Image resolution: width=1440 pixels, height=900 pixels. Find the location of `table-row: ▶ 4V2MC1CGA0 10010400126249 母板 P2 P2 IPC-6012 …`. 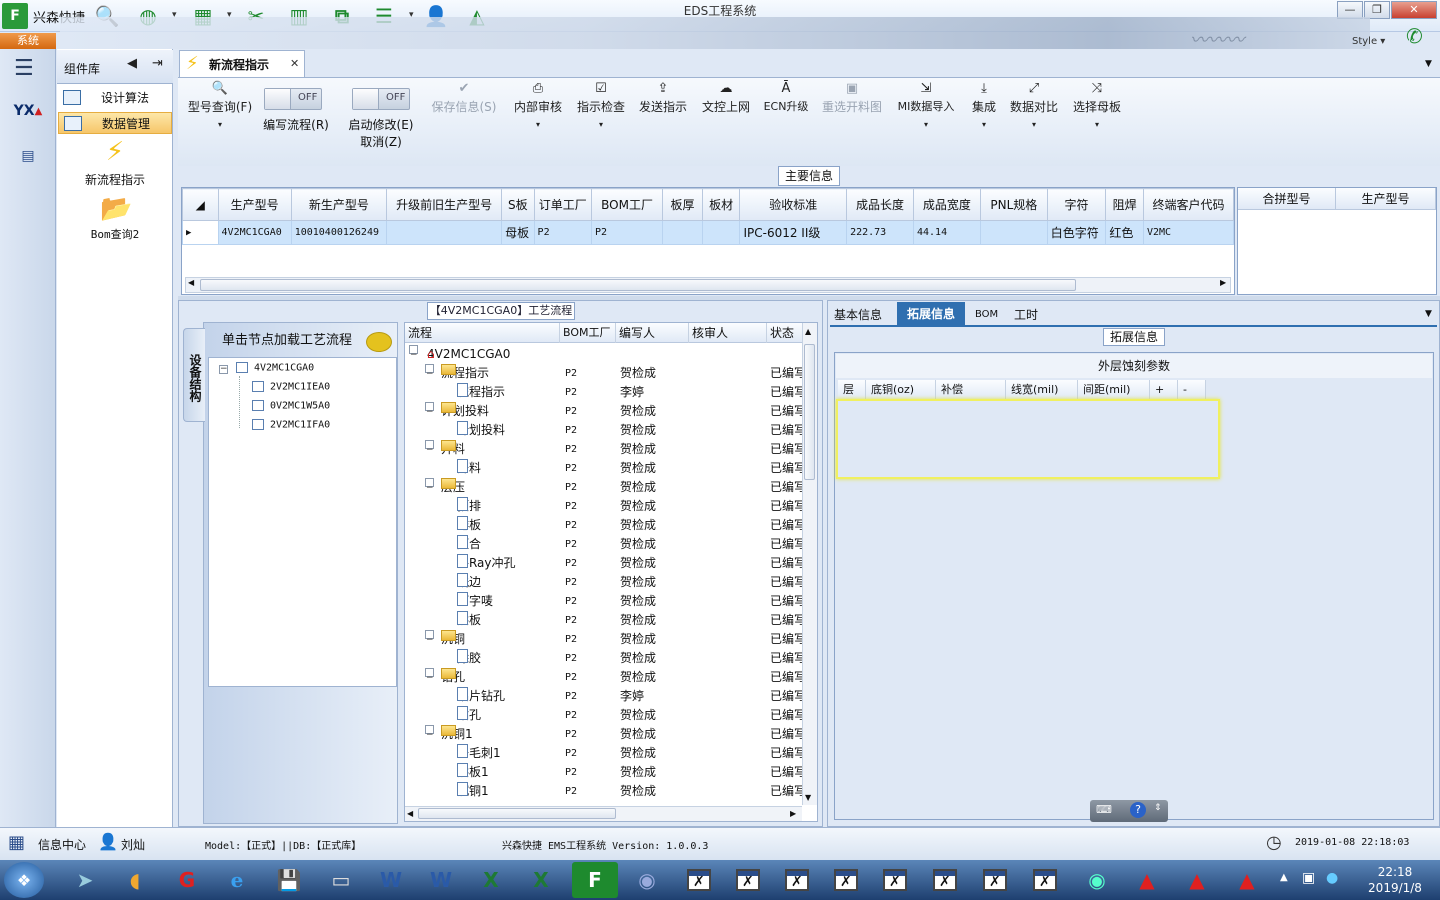

table-row: ▶ 4V2MC1CGA0 10010400126249 母板 P2 P2 IPC-6012 … is located at coordinates (708, 232).